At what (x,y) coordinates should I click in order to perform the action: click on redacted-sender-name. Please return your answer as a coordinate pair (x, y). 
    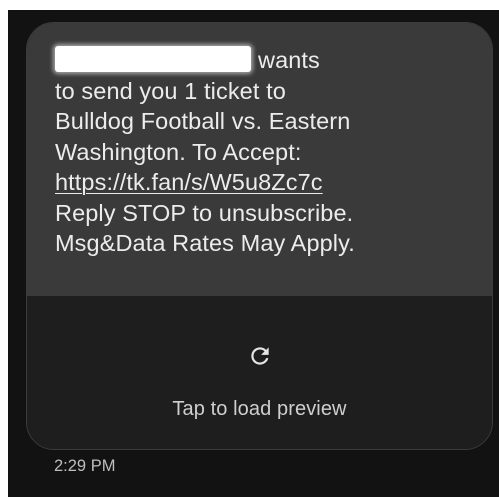
    Looking at the image, I should click on (153, 59).